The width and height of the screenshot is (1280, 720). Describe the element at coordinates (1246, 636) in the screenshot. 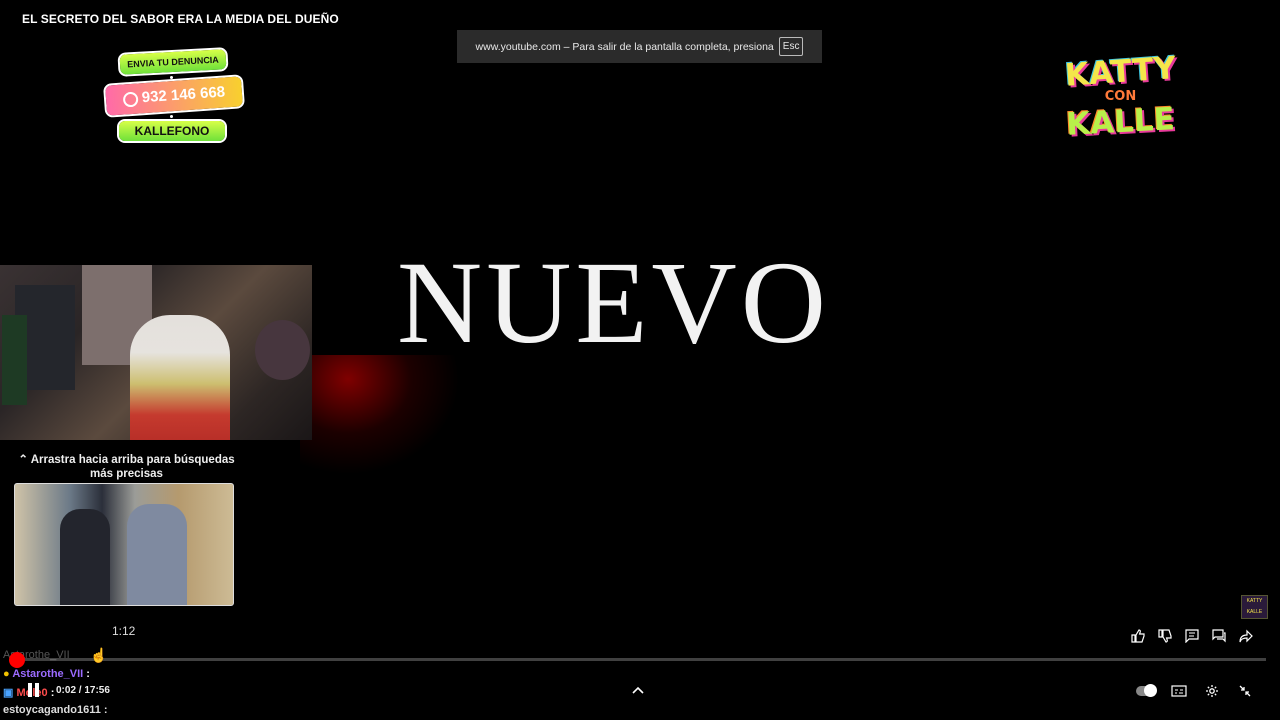

I see `share-icon` at that location.